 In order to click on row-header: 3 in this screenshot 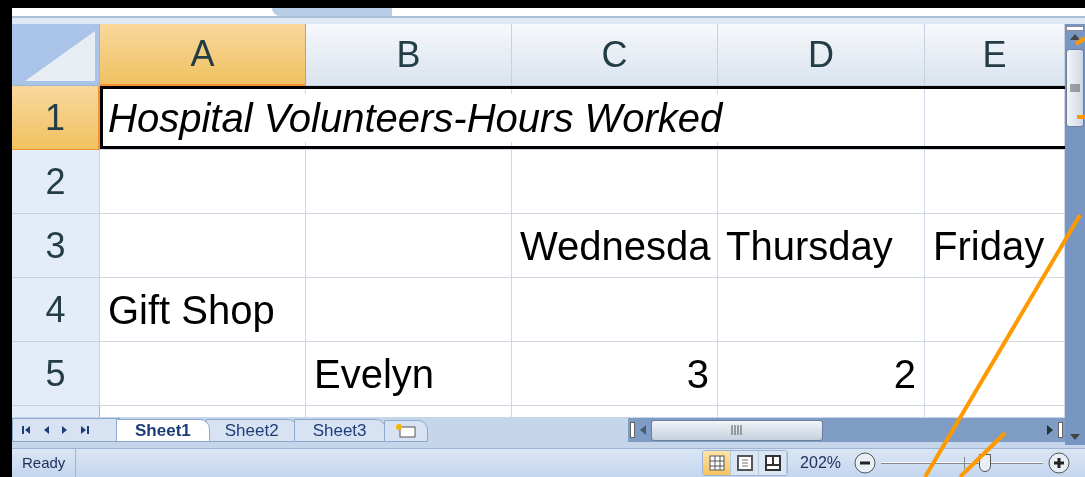, I will do `click(56, 246)`.